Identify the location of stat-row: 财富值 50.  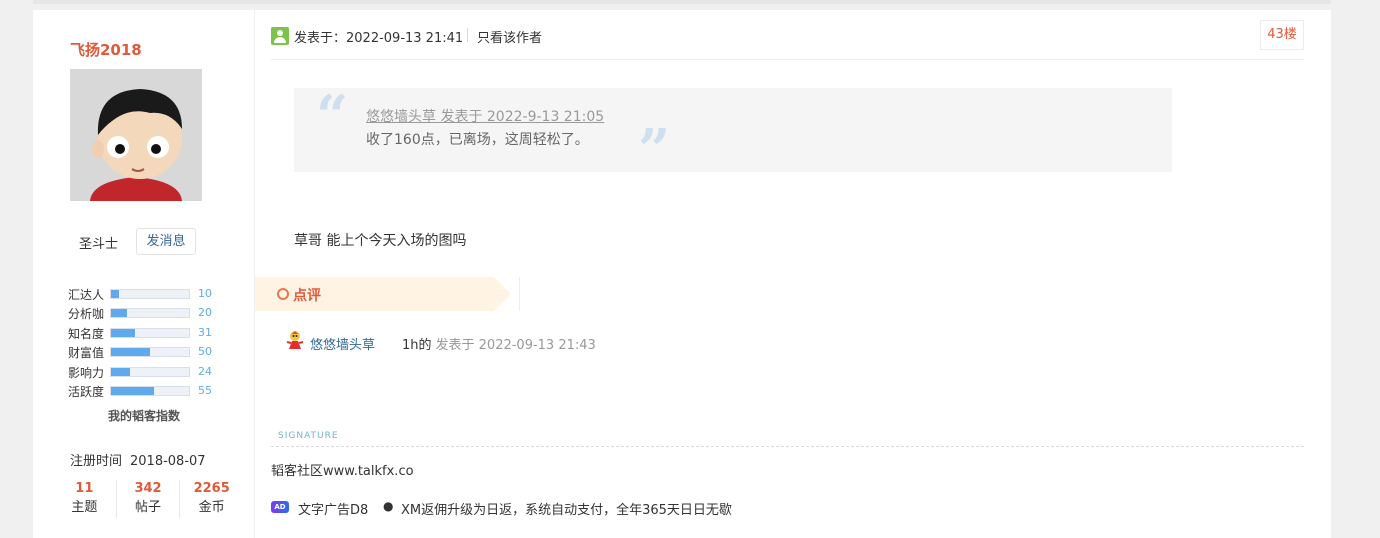
(143, 351).